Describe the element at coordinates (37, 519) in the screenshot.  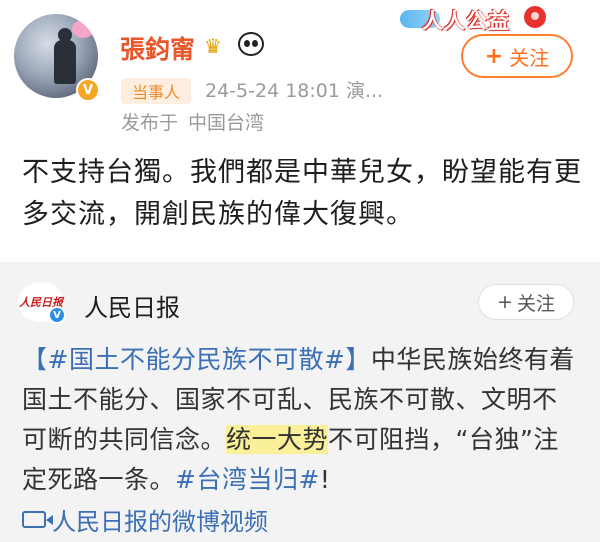
I see `video-camera-icon` at that location.